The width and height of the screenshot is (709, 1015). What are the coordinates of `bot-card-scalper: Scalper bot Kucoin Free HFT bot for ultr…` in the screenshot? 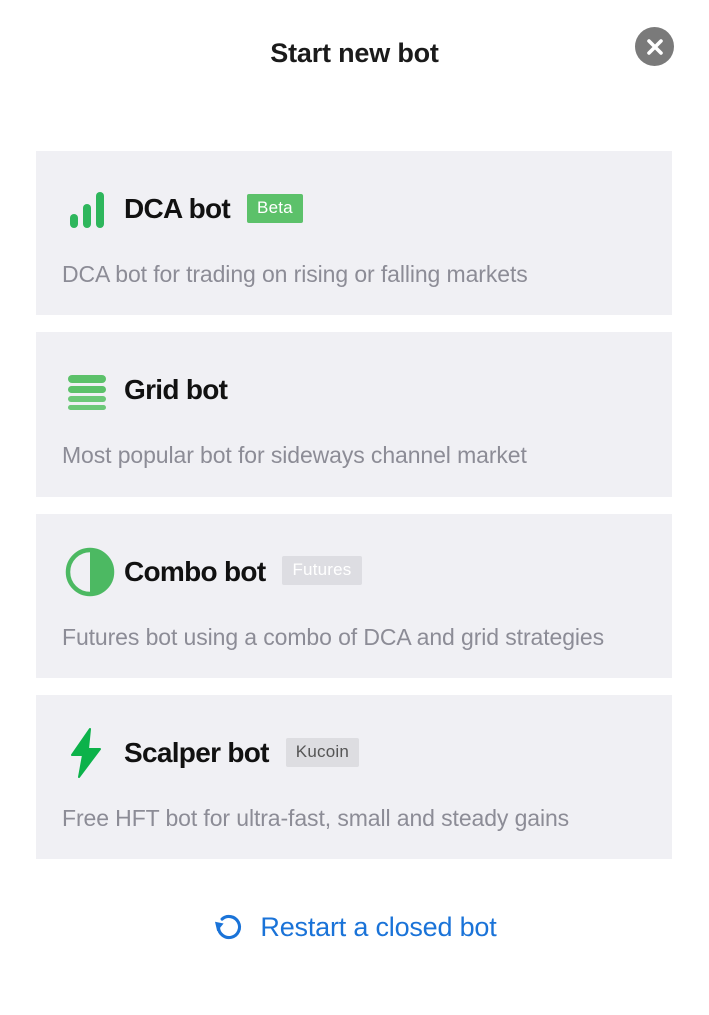 It's located at (354, 777).